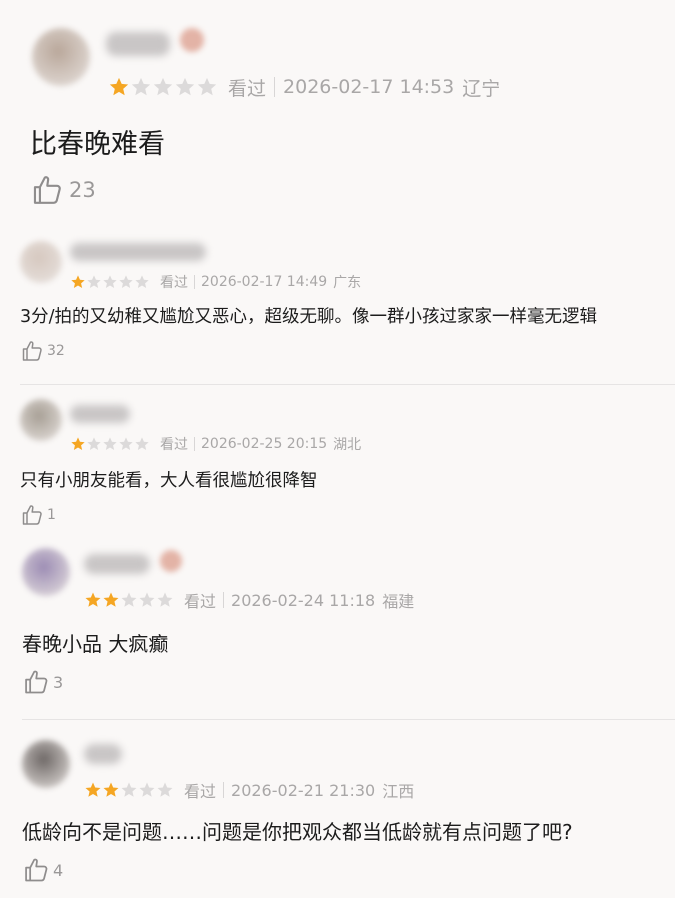  I want to click on review-text: 比春晚难看, so click(97, 144).